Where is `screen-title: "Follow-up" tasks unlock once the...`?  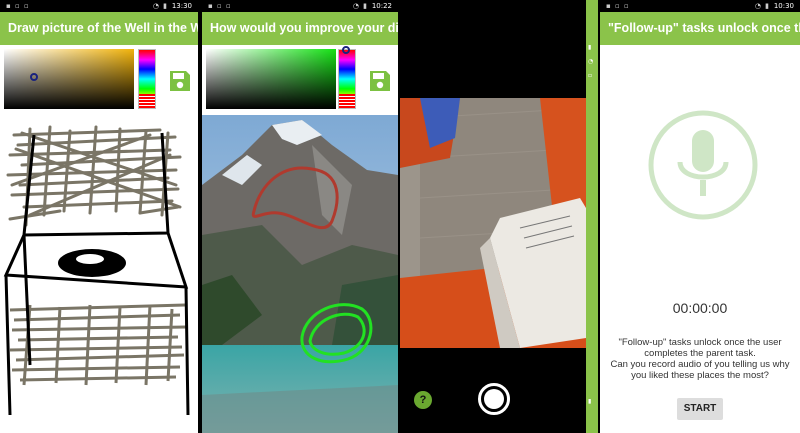 screen-title: "Follow-up" tasks unlock once the... is located at coordinates (700, 28).